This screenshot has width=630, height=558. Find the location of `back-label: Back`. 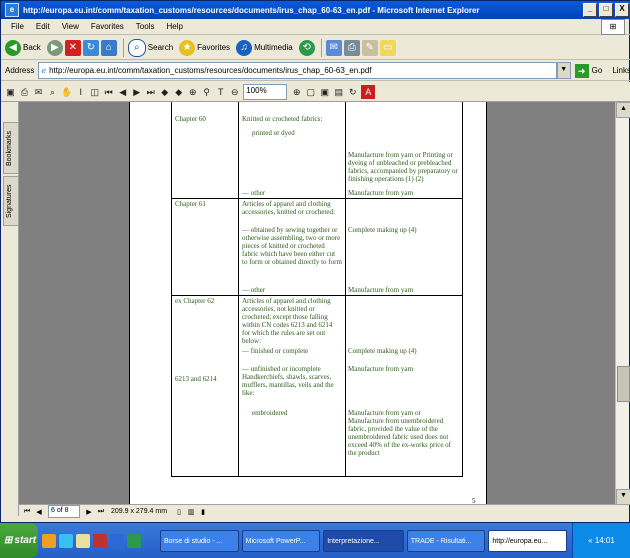

back-label: Back is located at coordinates (32, 47).